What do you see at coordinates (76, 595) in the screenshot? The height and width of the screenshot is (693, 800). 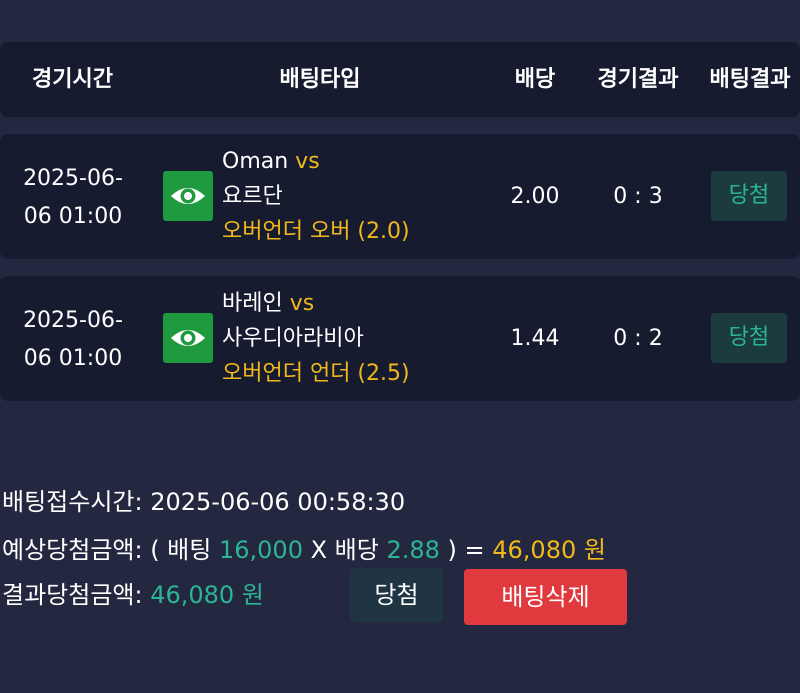 I see `result-amount-label: 결과당첨금액:` at bounding box center [76, 595].